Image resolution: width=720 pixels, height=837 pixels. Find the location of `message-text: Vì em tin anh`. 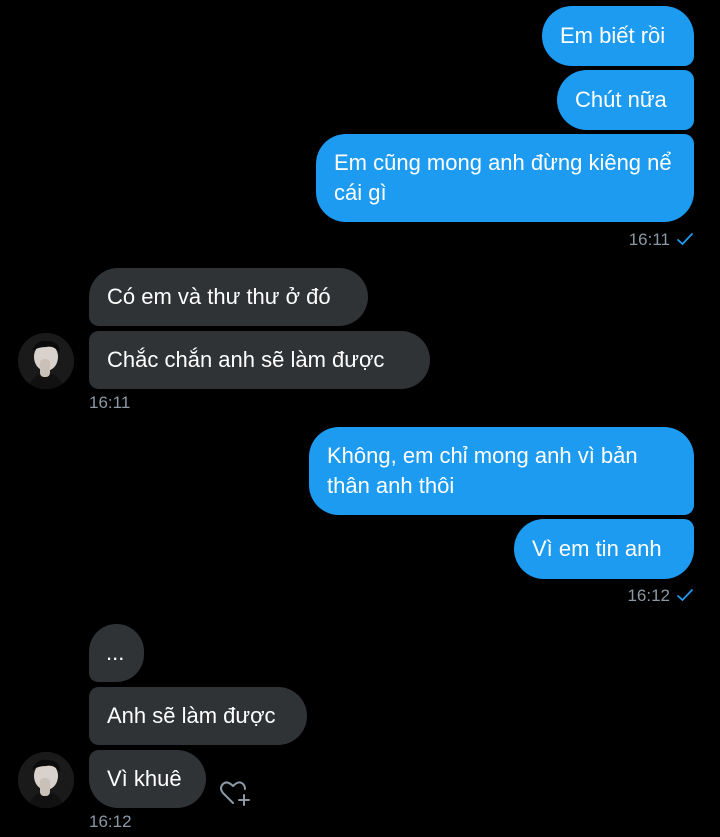

message-text: Vì em tin anh is located at coordinates (597, 548).